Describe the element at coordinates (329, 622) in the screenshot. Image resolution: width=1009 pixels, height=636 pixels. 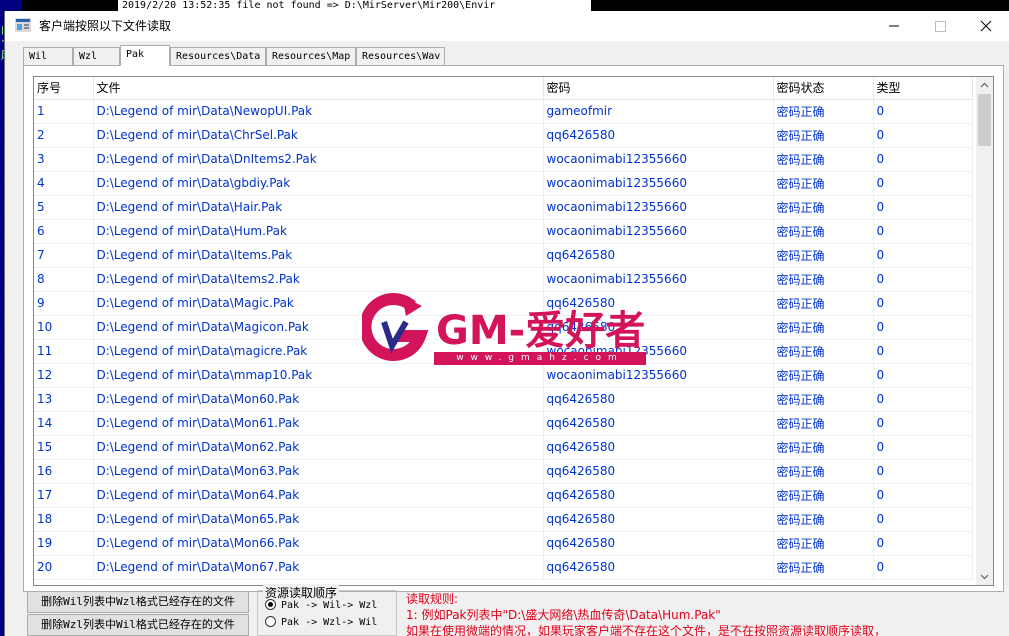
I see `radio-label: Pak -> Wzl-> Wil` at that location.